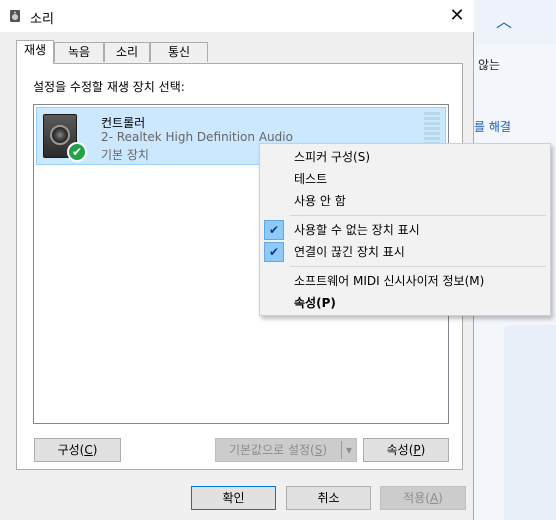 This screenshot has height=520, width=556. What do you see at coordinates (79, 52) in the screenshot?
I see `tab-recording: 녹음` at bounding box center [79, 52].